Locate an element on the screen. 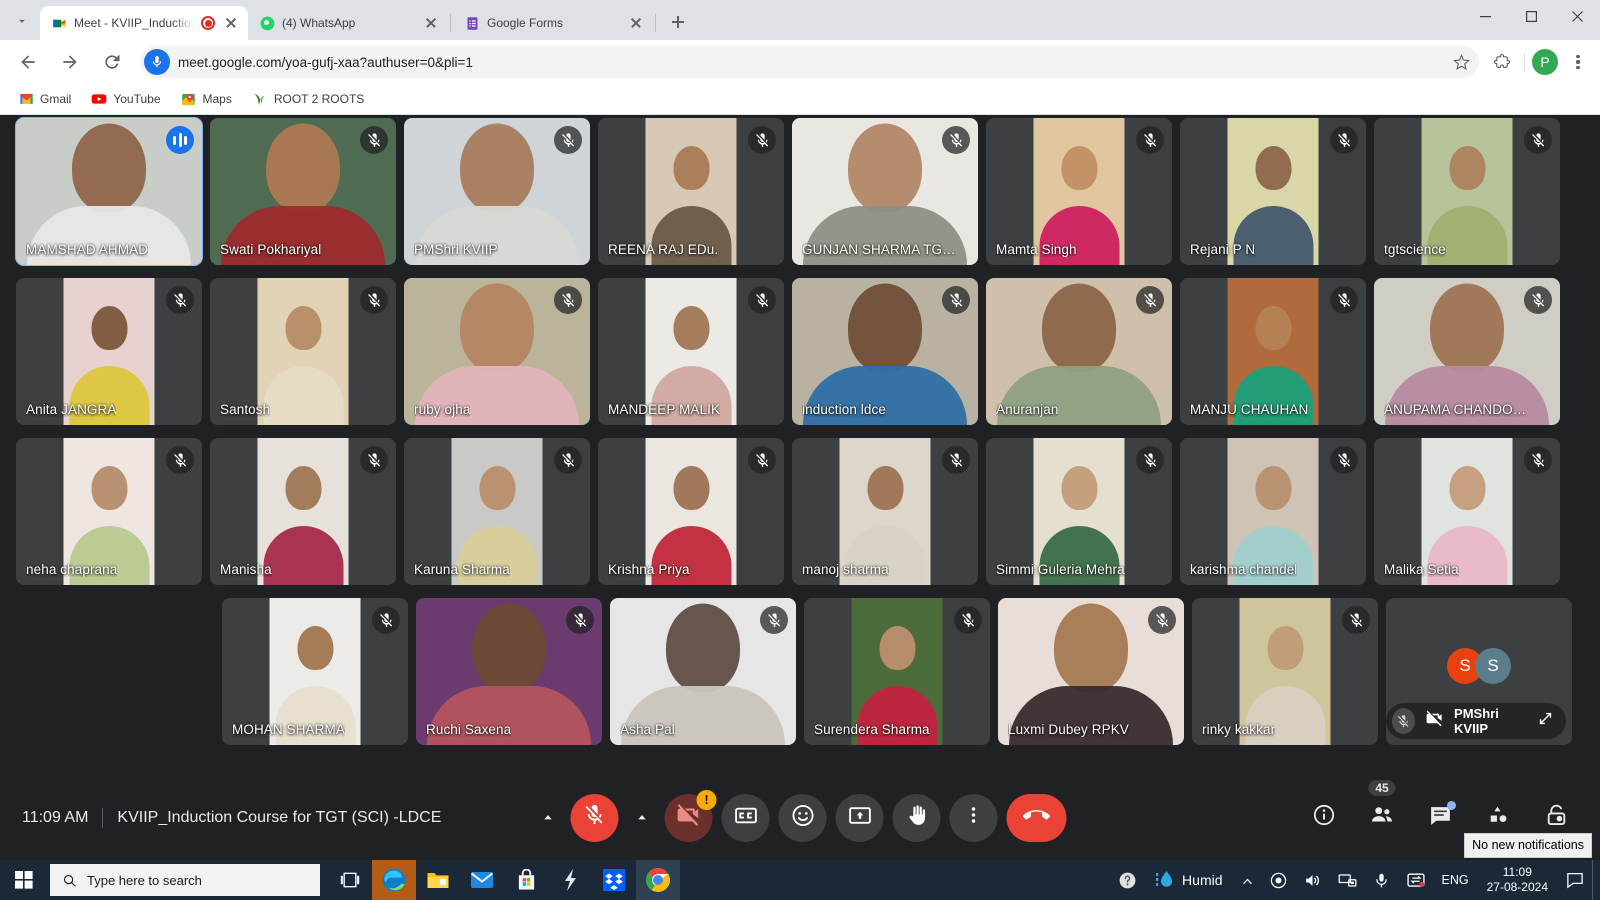  participant-tile: Simmi Guleria Mehra is located at coordinates (1079, 511).